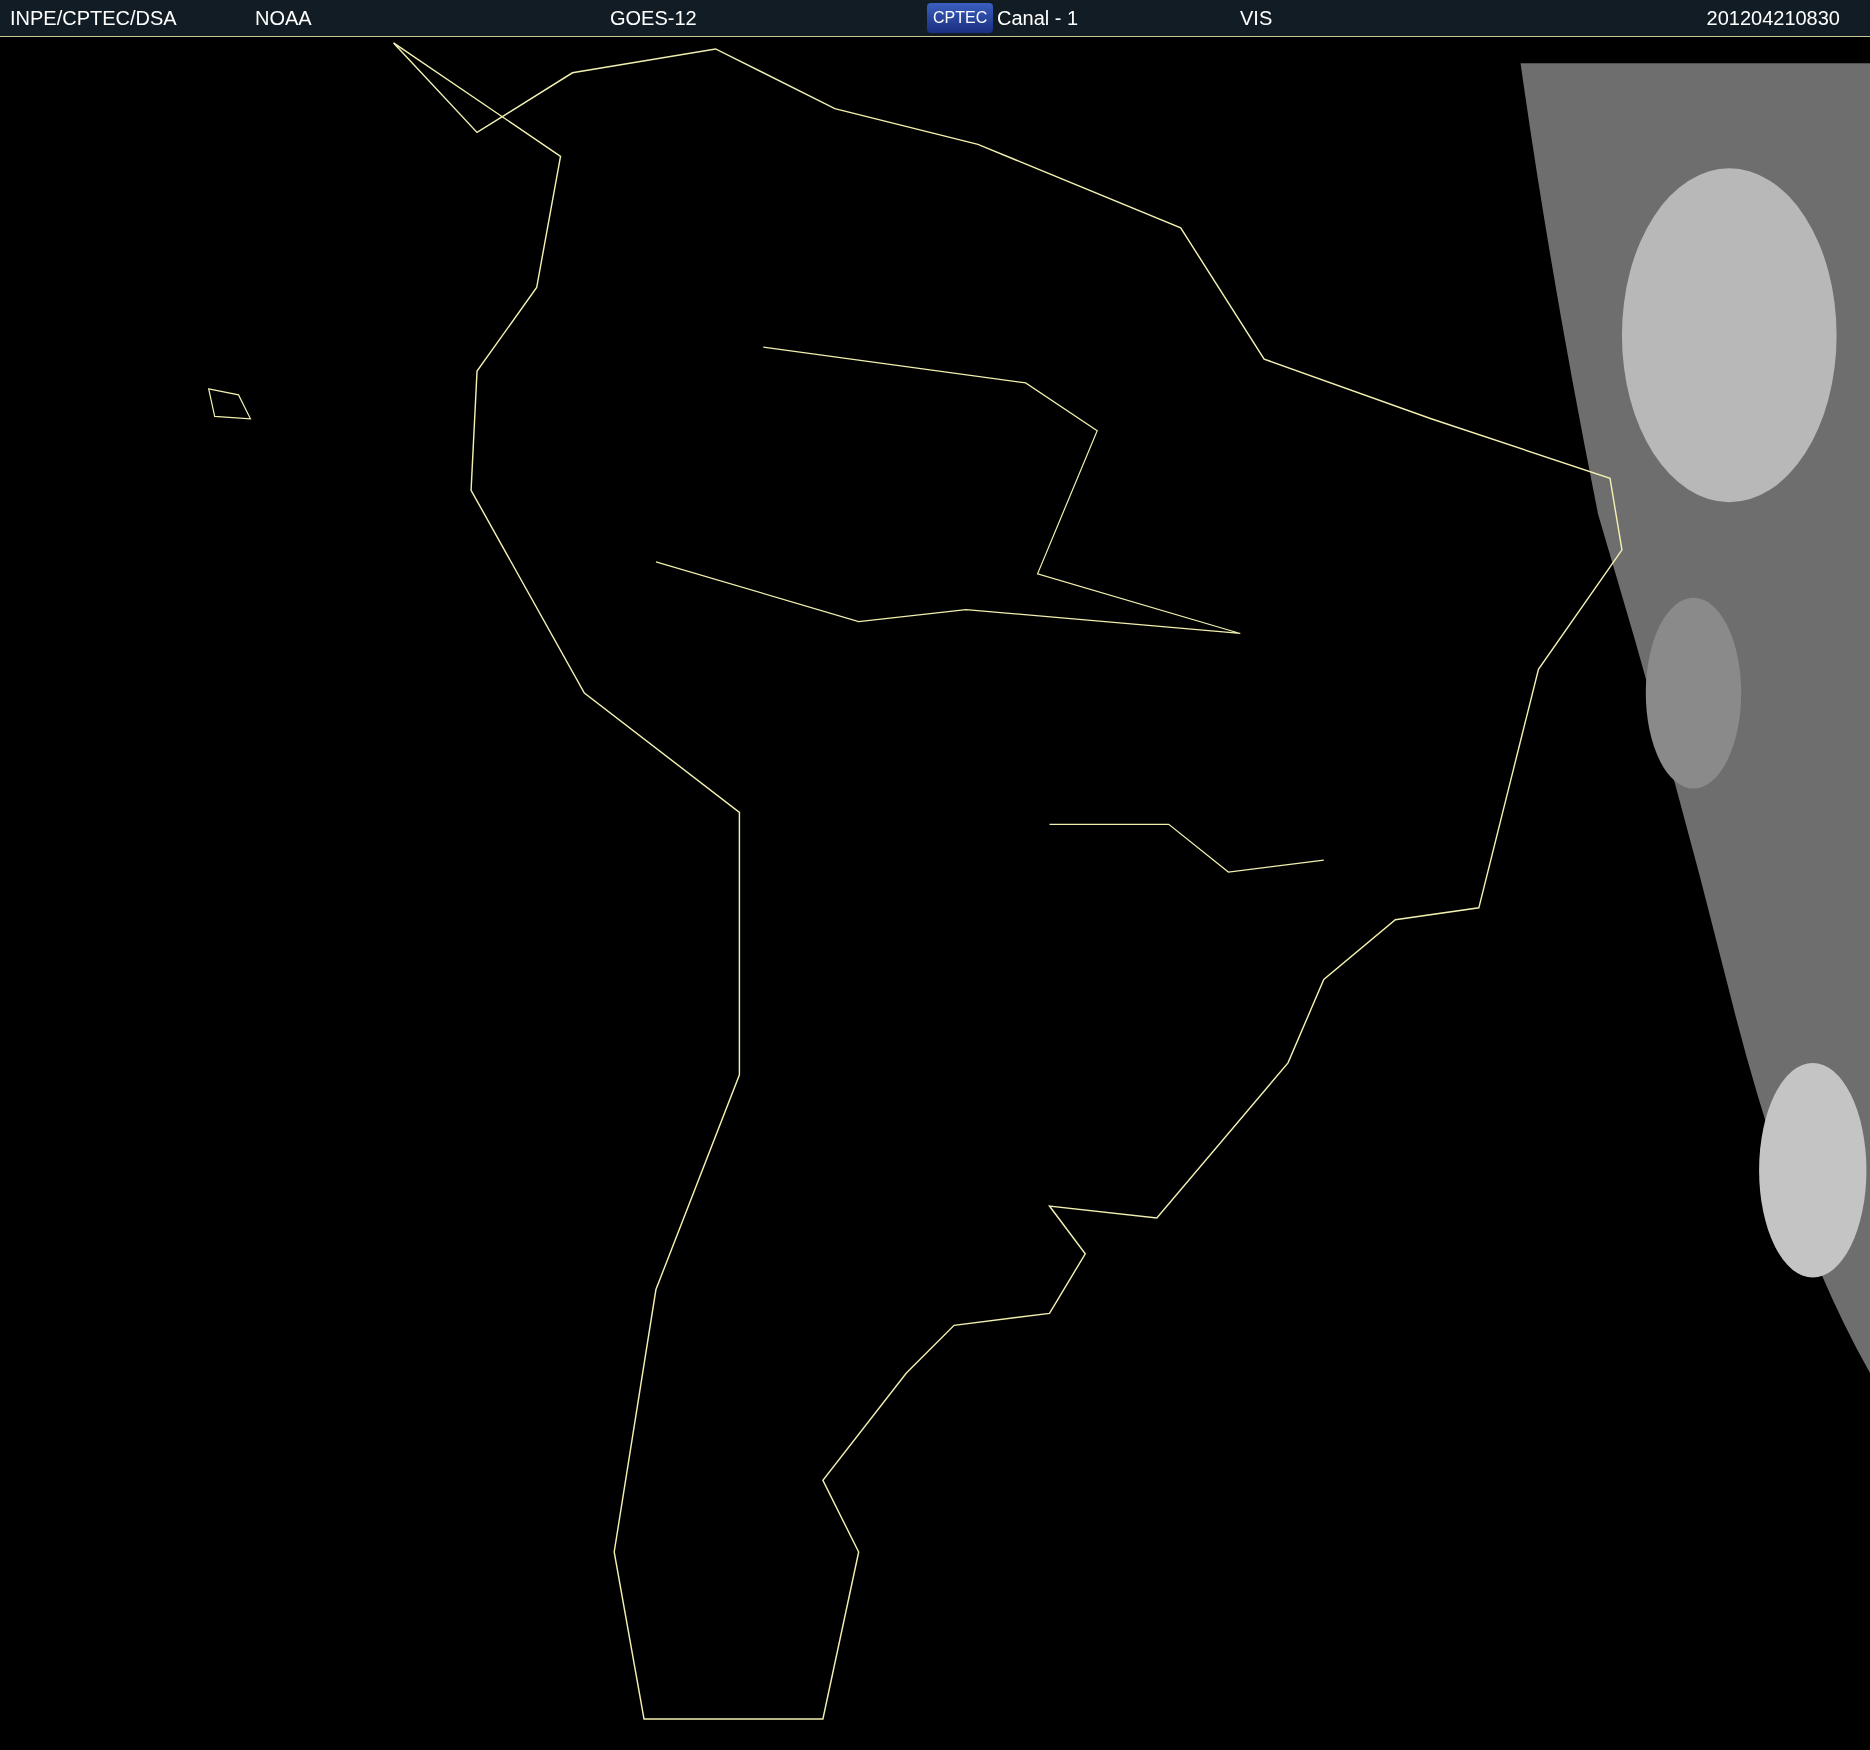  Describe the element at coordinates (960, 18) in the screenshot. I see `logo: CPTEC` at that location.